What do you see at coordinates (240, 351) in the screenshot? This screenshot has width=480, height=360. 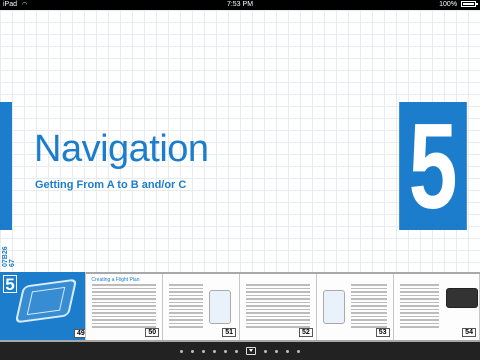 I see `page-indicator` at bounding box center [240, 351].